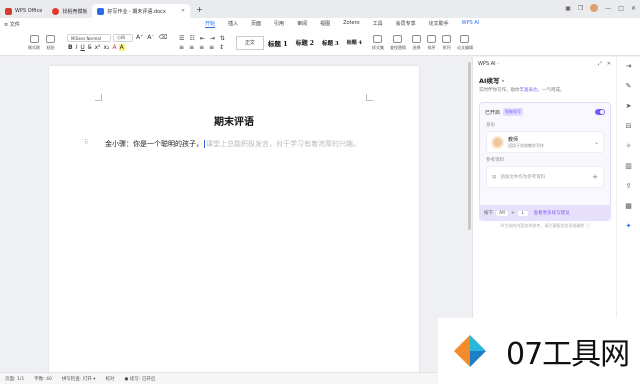 The width and height of the screenshot is (640, 384). What do you see at coordinates (465, 38) in the screenshot?
I see `thesis-icon` at bounding box center [465, 38].